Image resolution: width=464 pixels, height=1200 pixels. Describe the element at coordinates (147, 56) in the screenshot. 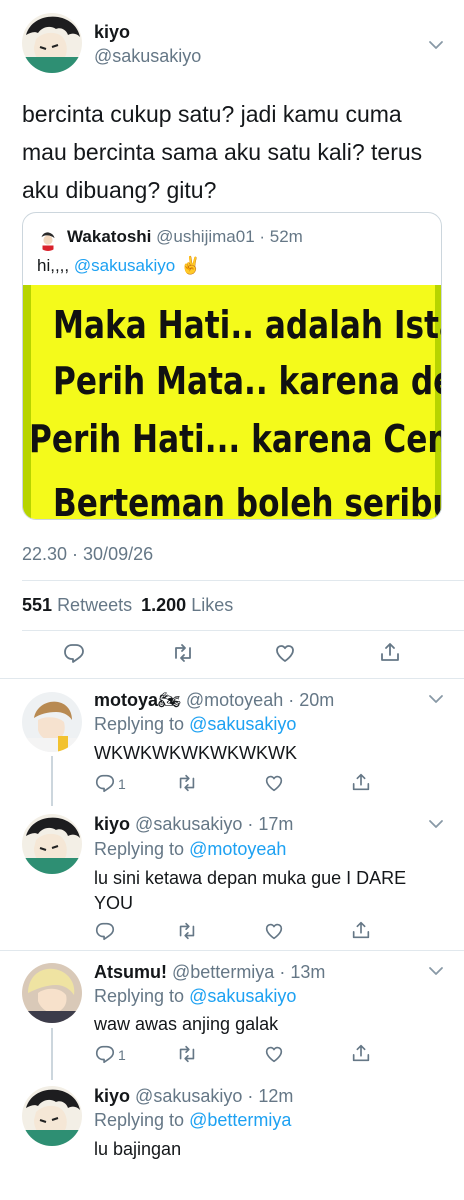

I see `author-handle: @sakusakiyo` at that location.